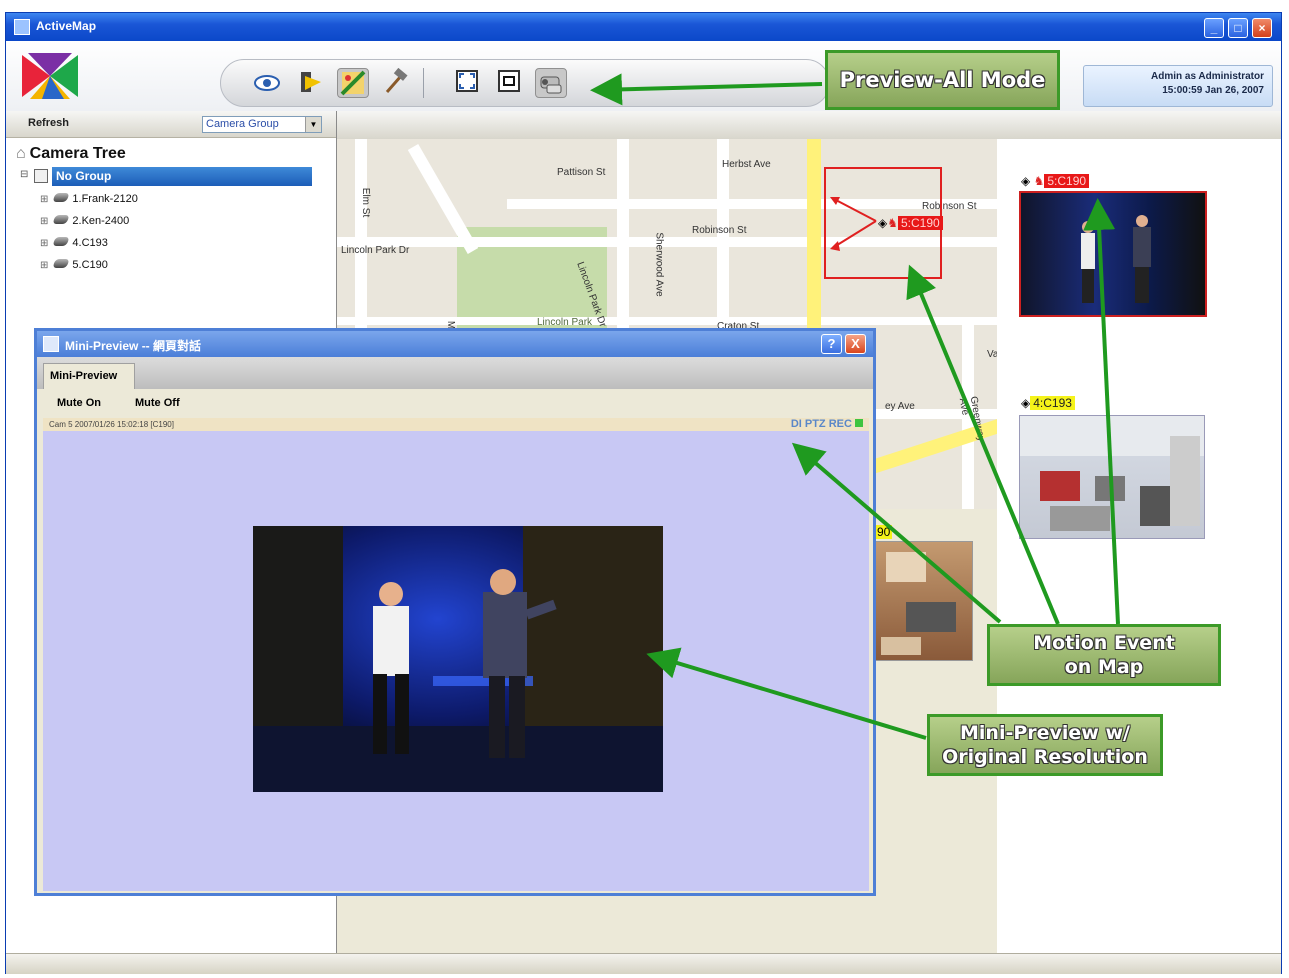 The width and height of the screenshot is (1289, 978). Describe the element at coordinates (1262, 28) in the screenshot. I see `close-button: ×` at that location.